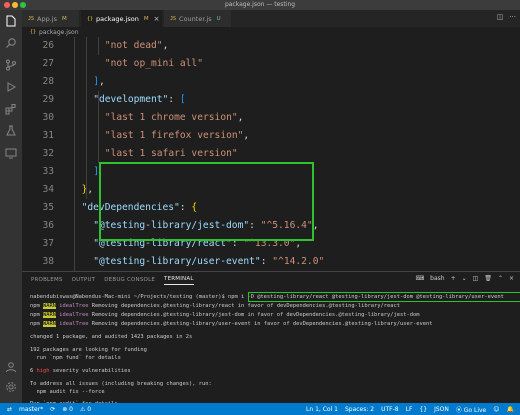  I want to click on code-text: "last 1 chrome version",, so click(174, 118).